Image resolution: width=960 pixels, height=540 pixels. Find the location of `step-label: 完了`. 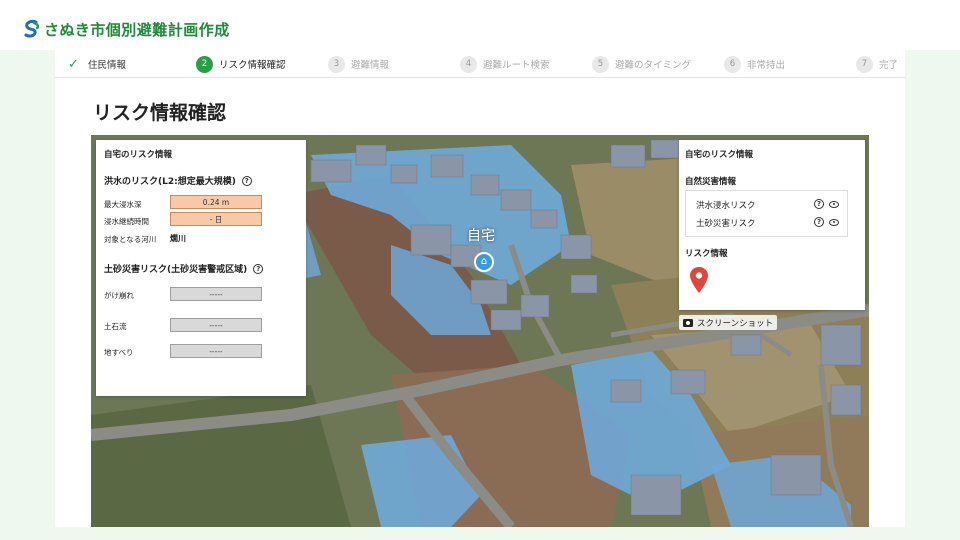

step-label: 完了 is located at coordinates (889, 65).